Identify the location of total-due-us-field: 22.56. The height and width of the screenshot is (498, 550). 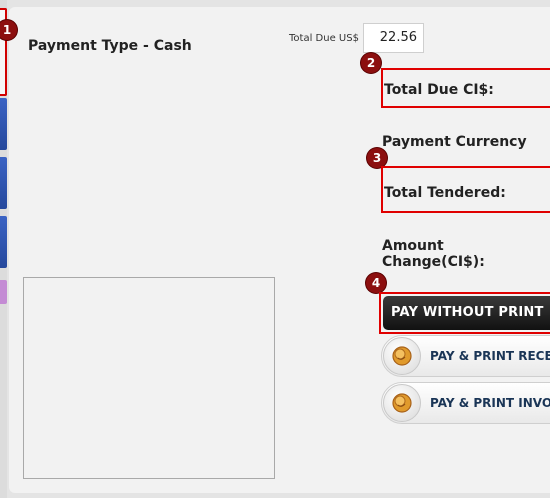
(393, 38).